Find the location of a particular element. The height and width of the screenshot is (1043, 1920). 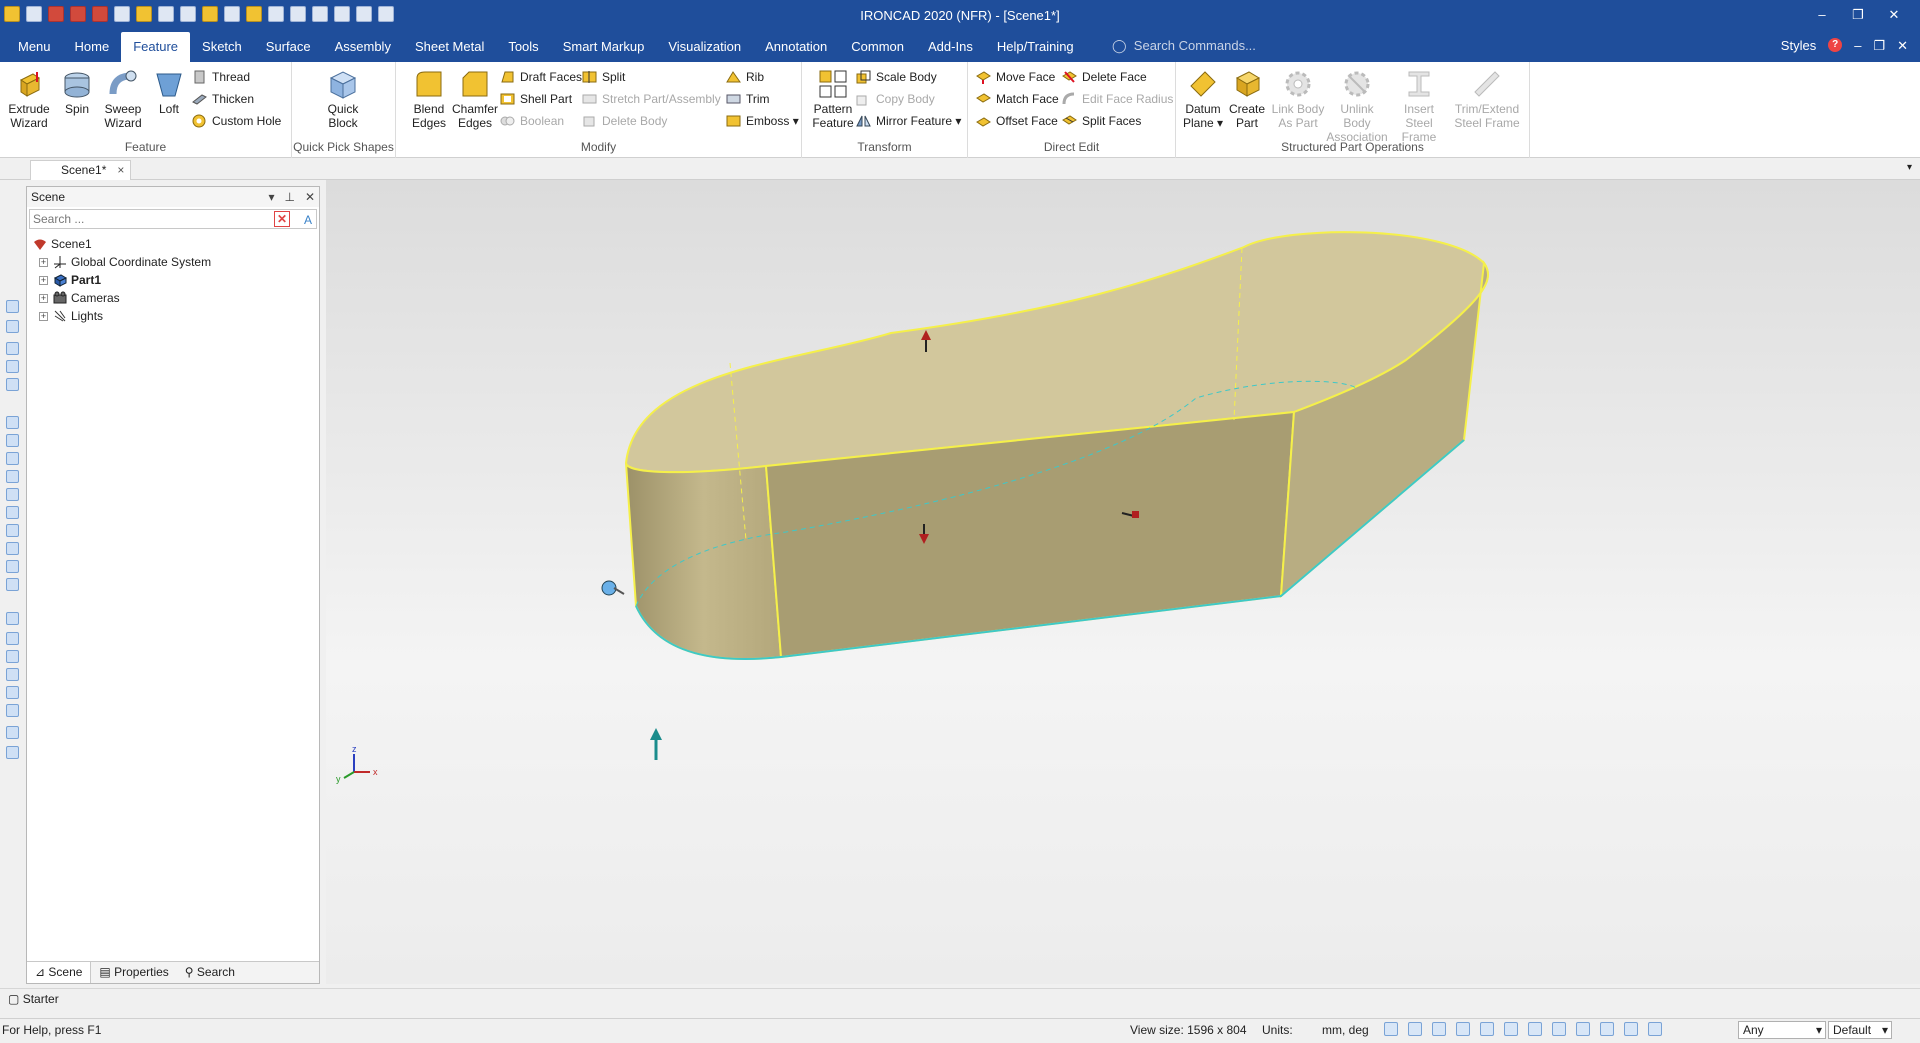

split-button: Split is located at coordinates (603, 77).